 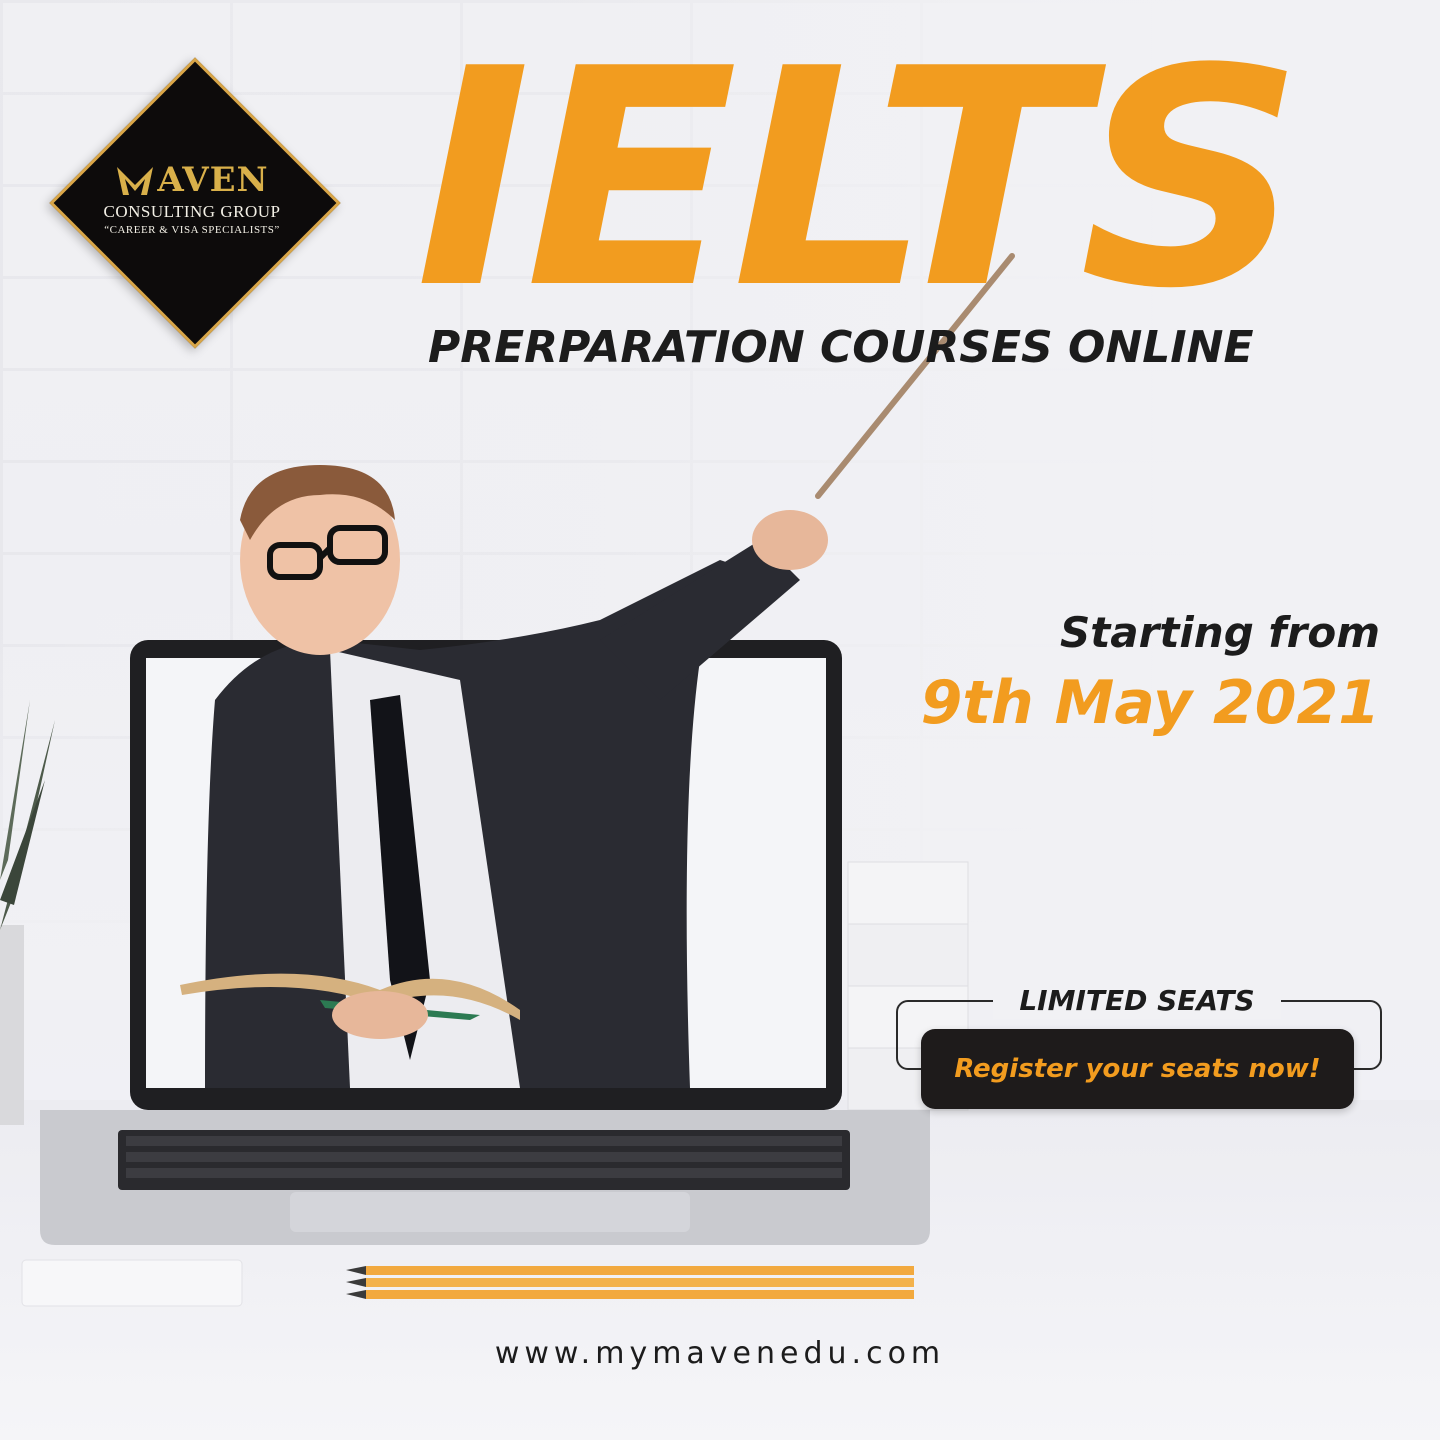 What do you see at coordinates (1150, 703) in the screenshot?
I see `start-date: 9th May 2021` at bounding box center [1150, 703].